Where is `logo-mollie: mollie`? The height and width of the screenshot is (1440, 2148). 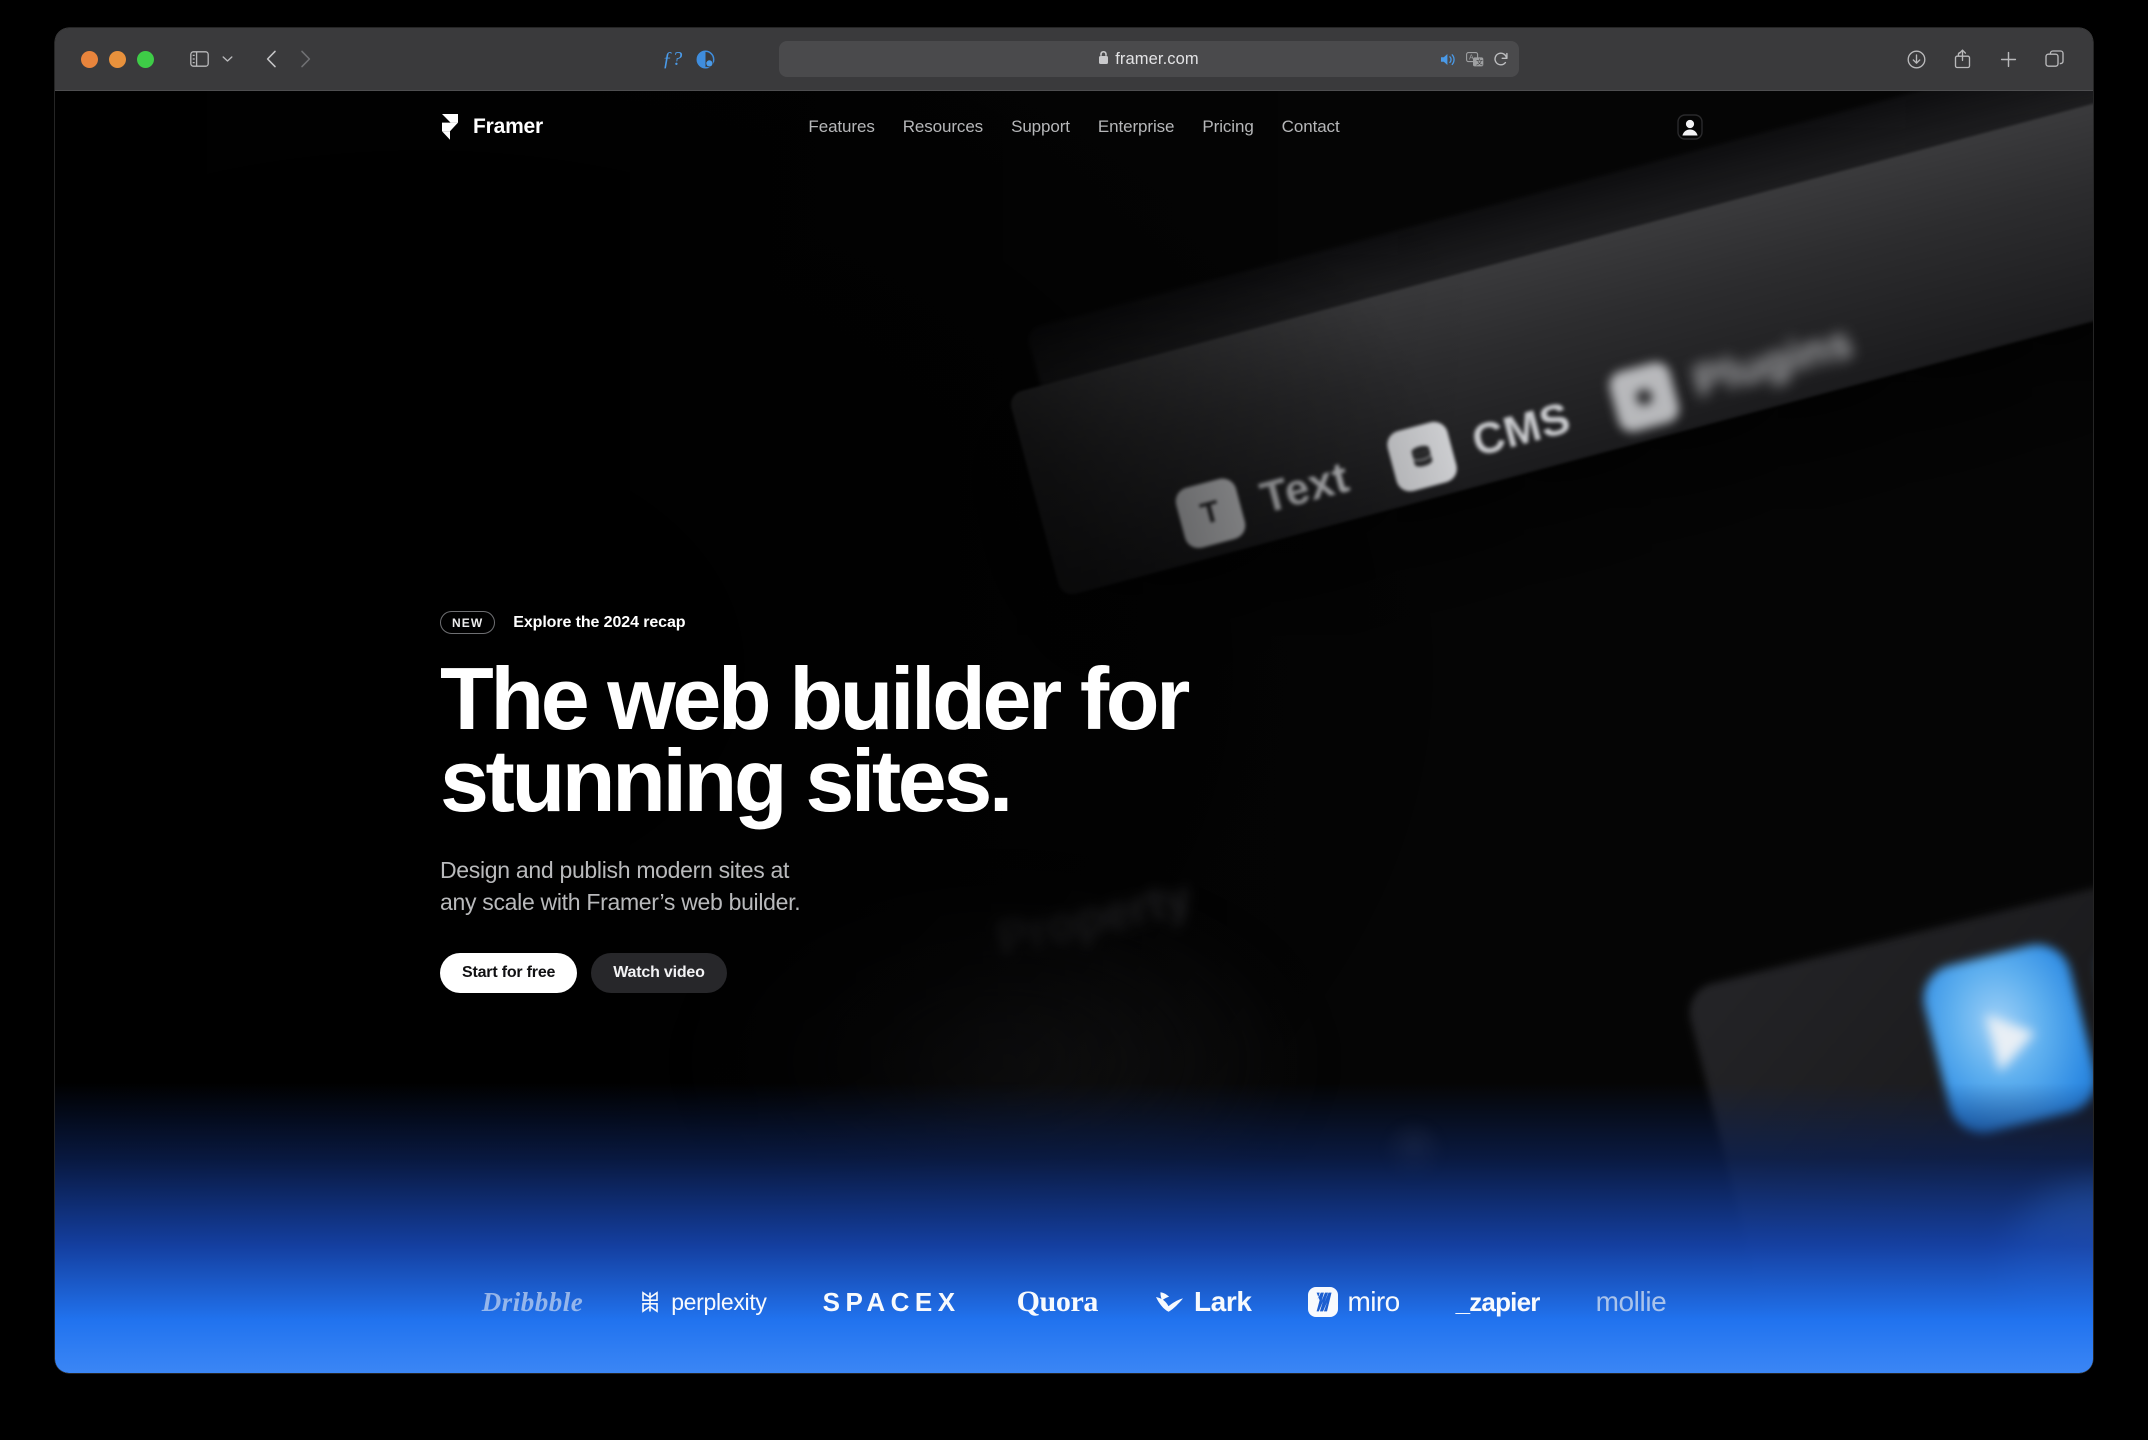 logo-mollie: mollie is located at coordinates (1631, 1302).